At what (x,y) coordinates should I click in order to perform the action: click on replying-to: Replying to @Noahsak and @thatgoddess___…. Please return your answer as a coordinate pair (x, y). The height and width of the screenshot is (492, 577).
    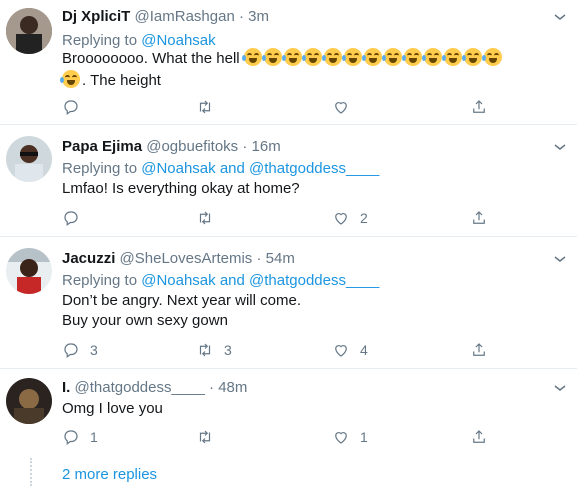
    Looking at the image, I should click on (220, 168).